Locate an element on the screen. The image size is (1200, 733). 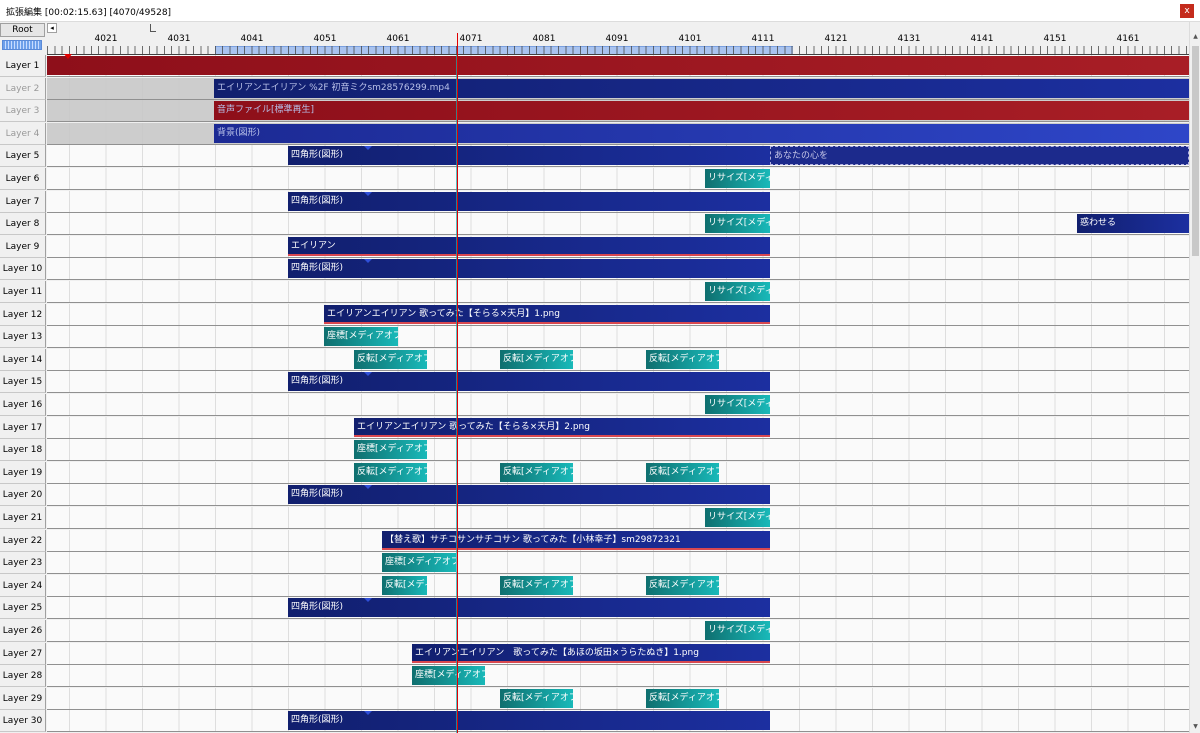
layer-header: Layer 16 is located at coordinates (23, 405).